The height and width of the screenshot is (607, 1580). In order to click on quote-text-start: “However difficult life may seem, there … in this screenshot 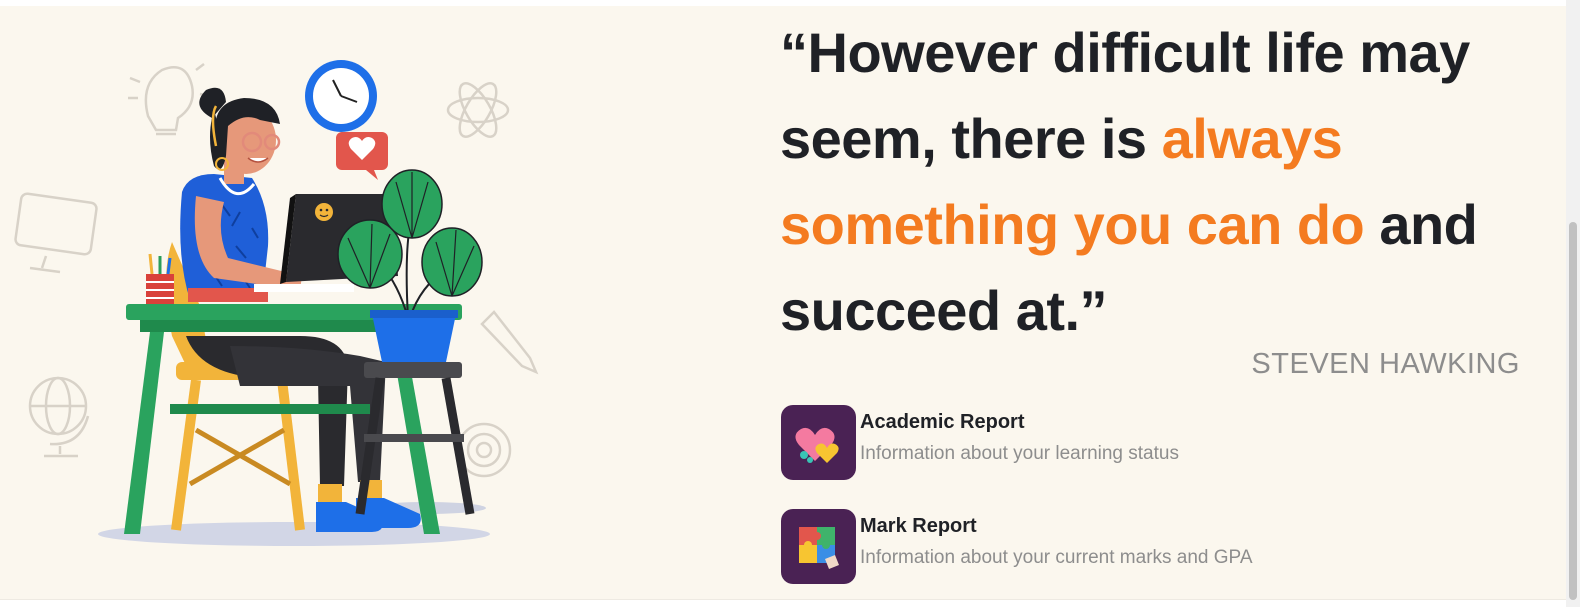, I will do `click(1125, 95)`.